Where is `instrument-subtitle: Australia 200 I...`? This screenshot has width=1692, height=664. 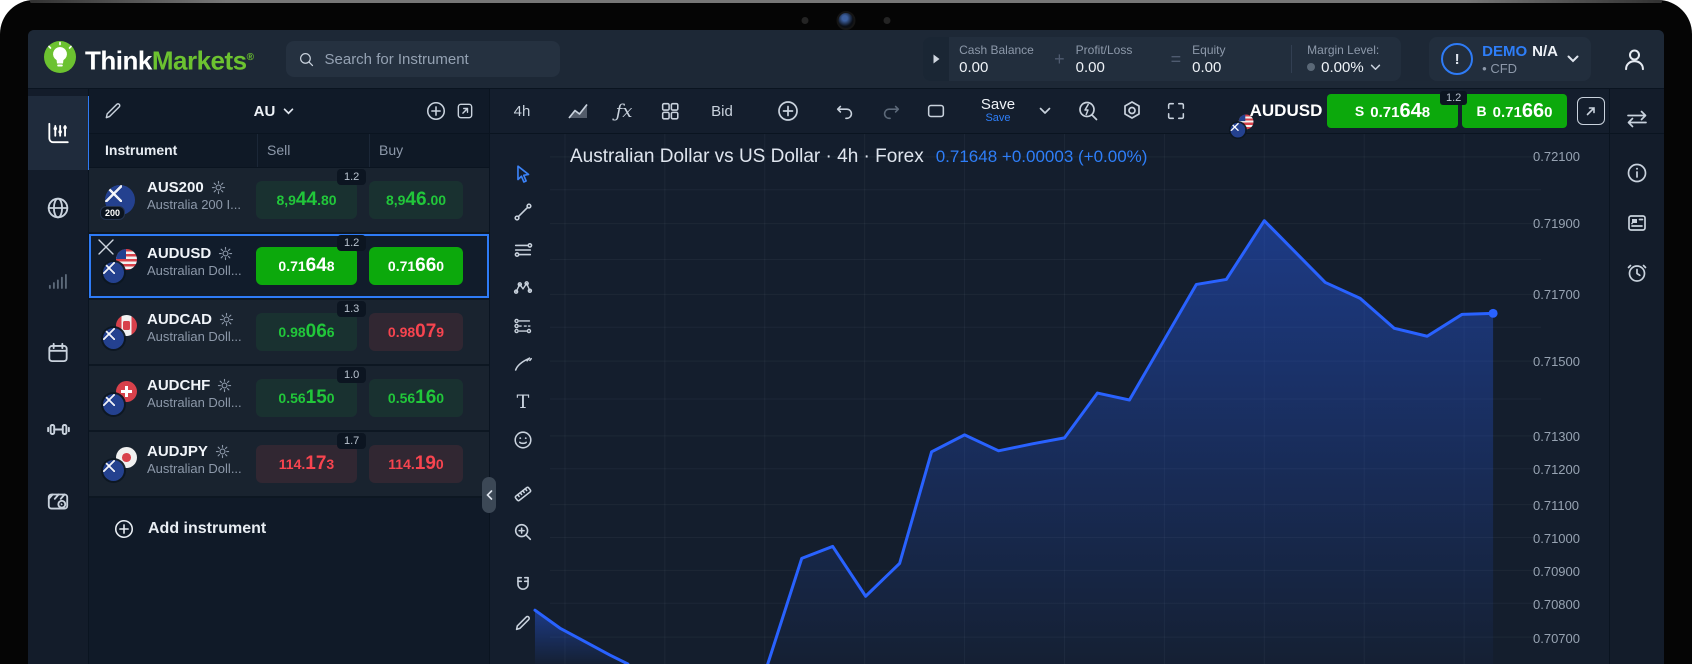 instrument-subtitle: Australia 200 I... is located at coordinates (194, 204).